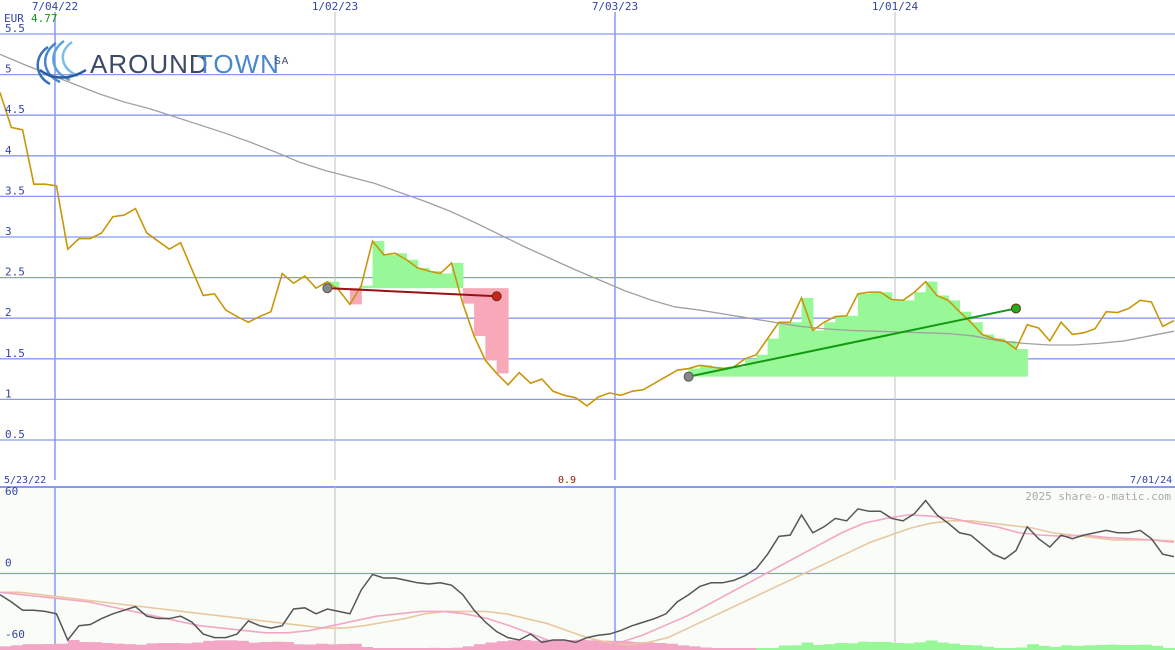 The height and width of the screenshot is (650, 1175). Describe the element at coordinates (149, 64) in the screenshot. I see `logo-name-dark: AROUND` at that location.